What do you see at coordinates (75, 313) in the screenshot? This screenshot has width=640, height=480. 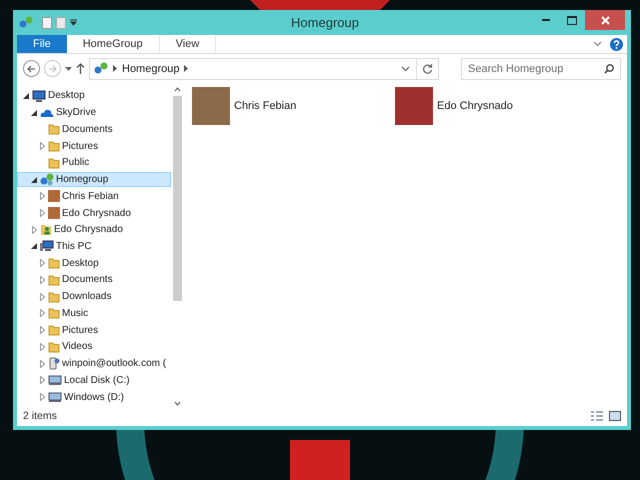 I see `tree-item-label: Music` at bounding box center [75, 313].